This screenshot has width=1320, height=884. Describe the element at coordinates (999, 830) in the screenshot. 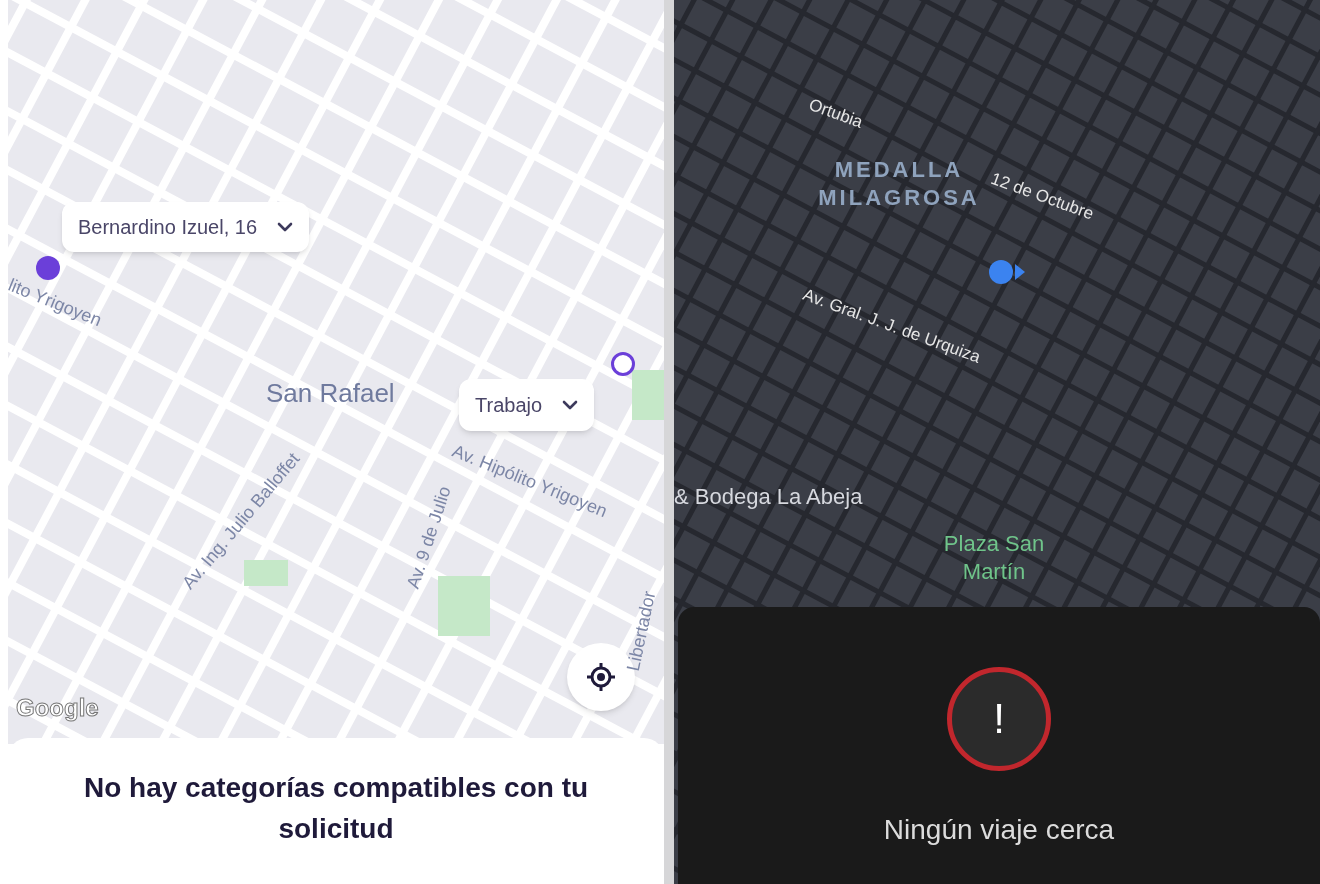

I see `no-trips-message: Ningún viaje cerca` at that location.